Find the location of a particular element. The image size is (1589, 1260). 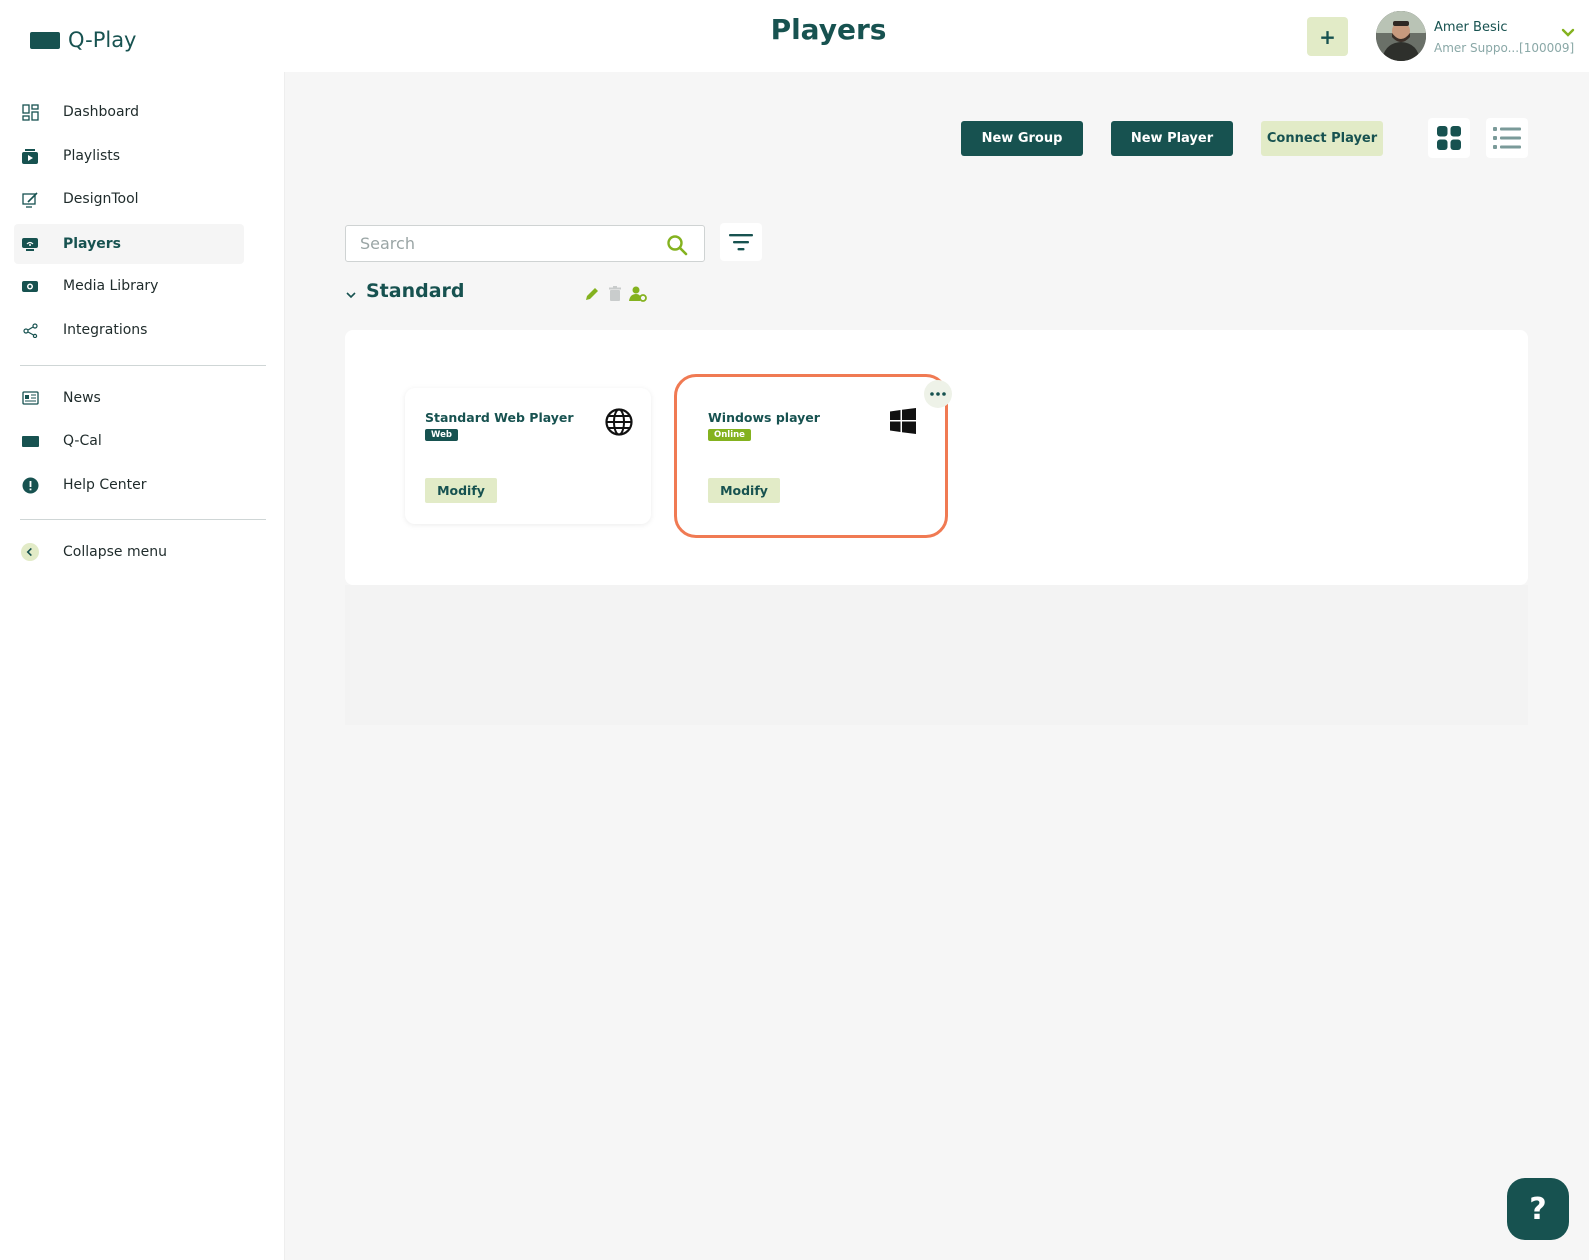

sidebar-item-media-library: Media Library is located at coordinates (129, 286).